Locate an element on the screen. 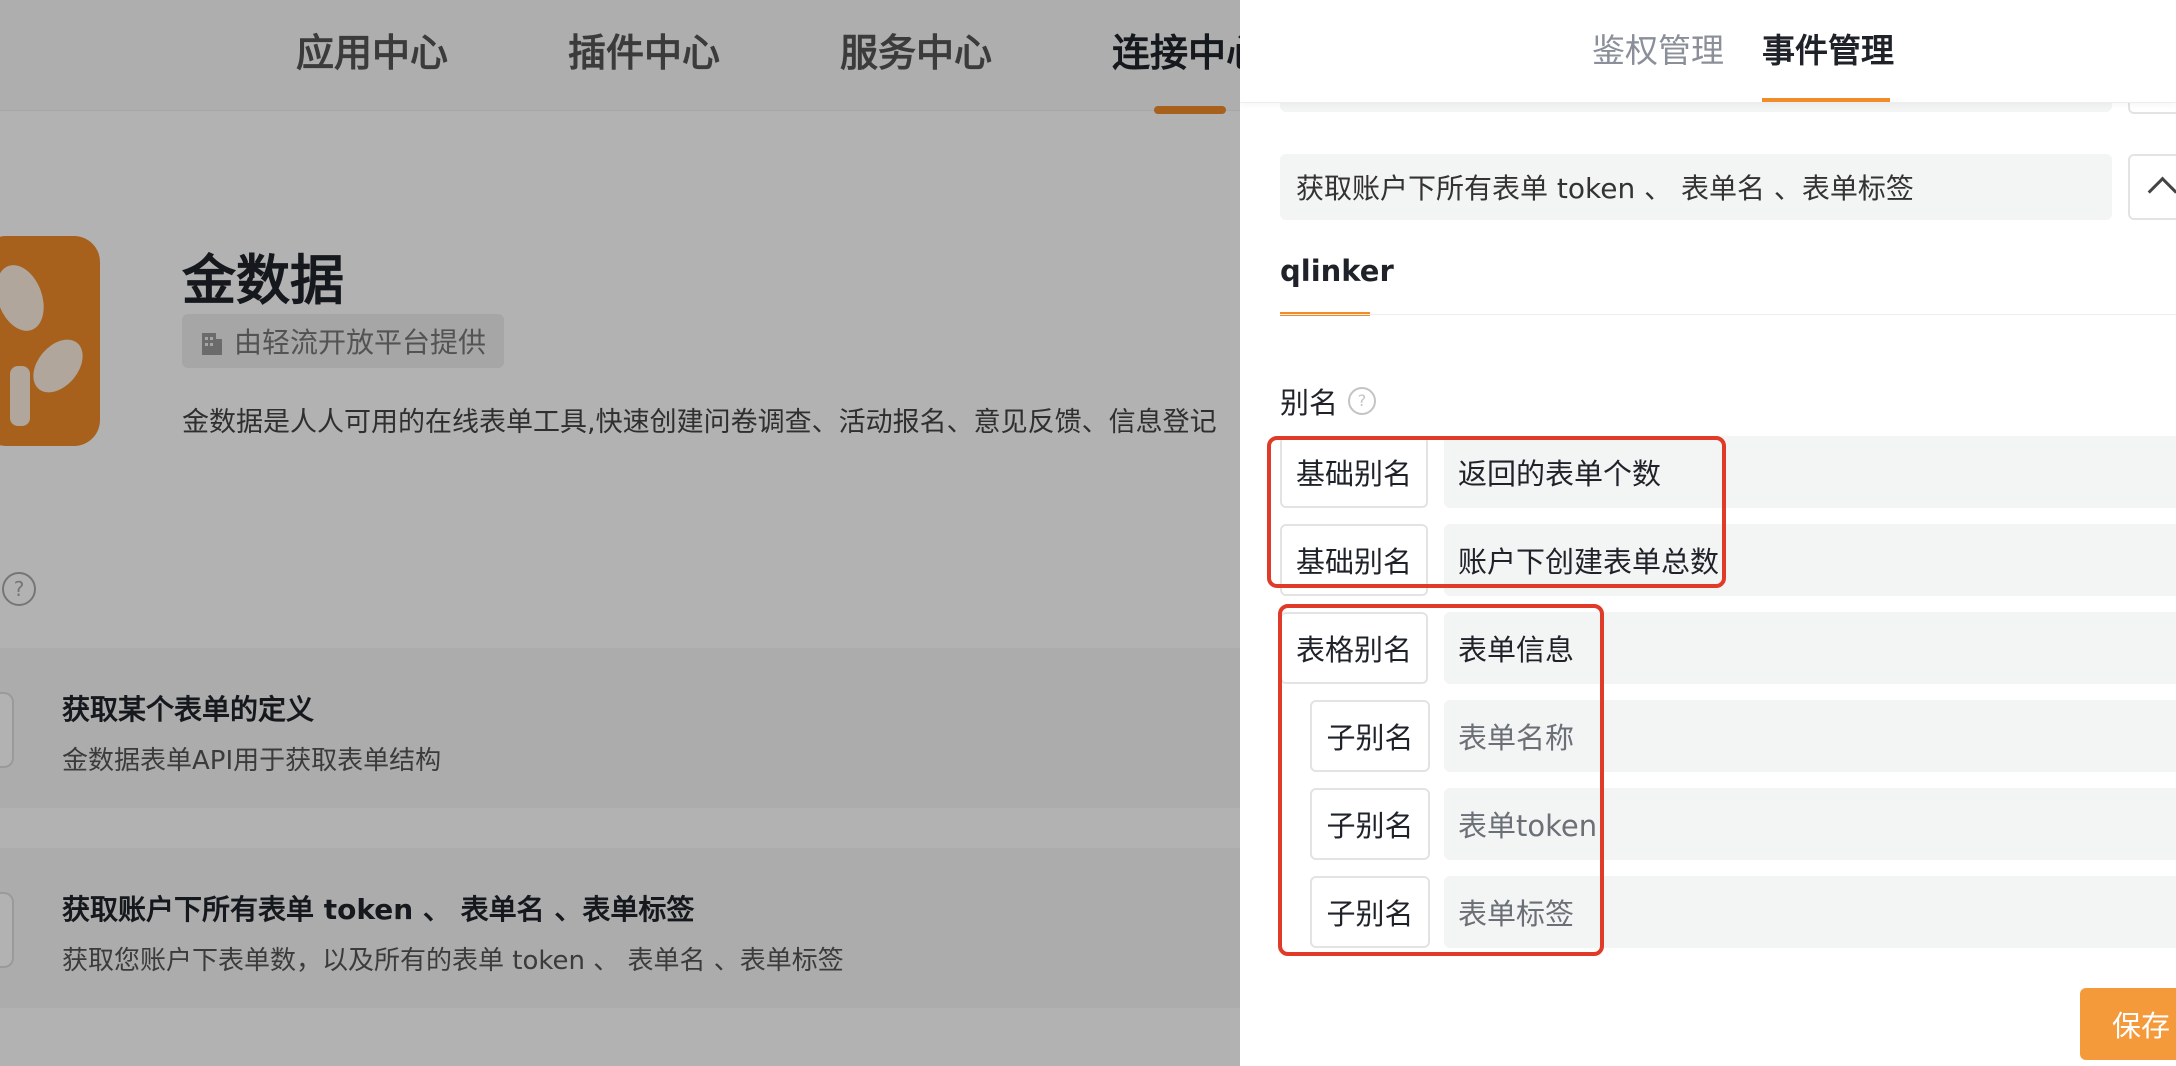 The width and height of the screenshot is (2176, 1066). alias-row: 表格别名 表单信息 is located at coordinates (1088, 648).